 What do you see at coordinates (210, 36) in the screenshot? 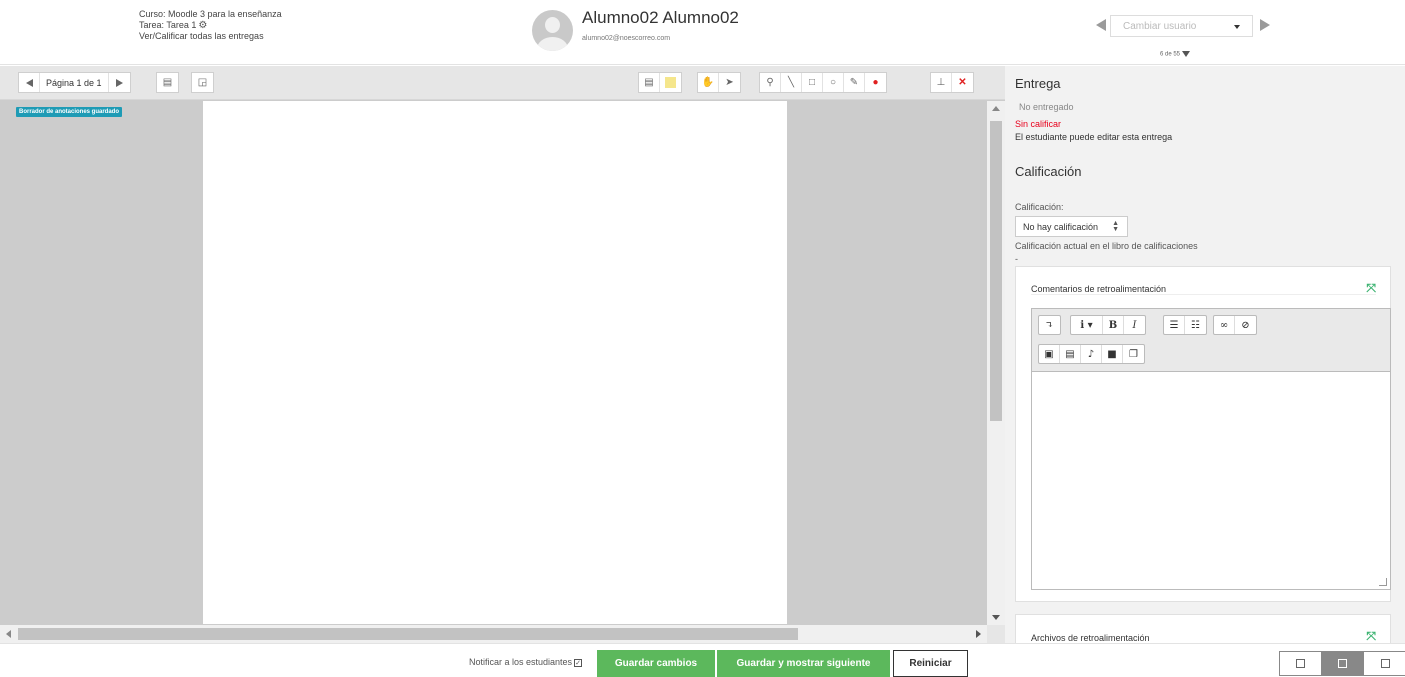
I see `view-all-submissions-link: Ver/Calificar todas las entregas` at bounding box center [210, 36].